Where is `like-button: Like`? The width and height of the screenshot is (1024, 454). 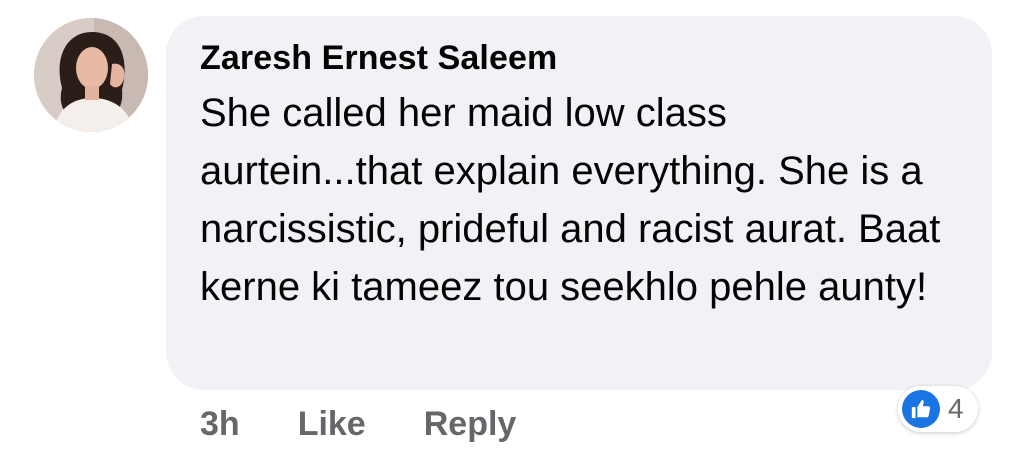
like-button: Like is located at coordinates (332, 424).